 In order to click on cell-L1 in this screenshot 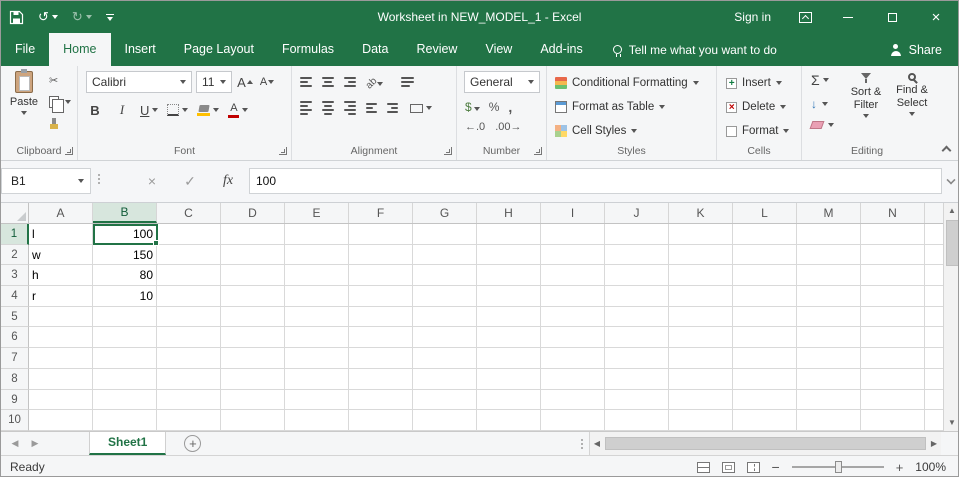, I will do `click(765, 234)`.